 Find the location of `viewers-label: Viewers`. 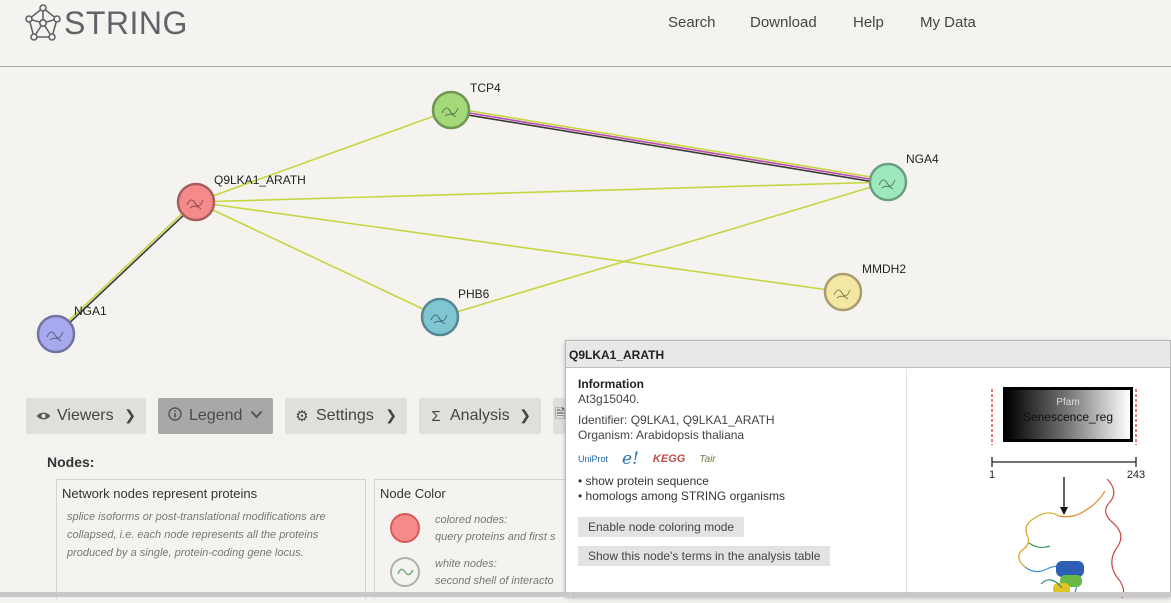

viewers-label: Viewers is located at coordinates (85, 415).